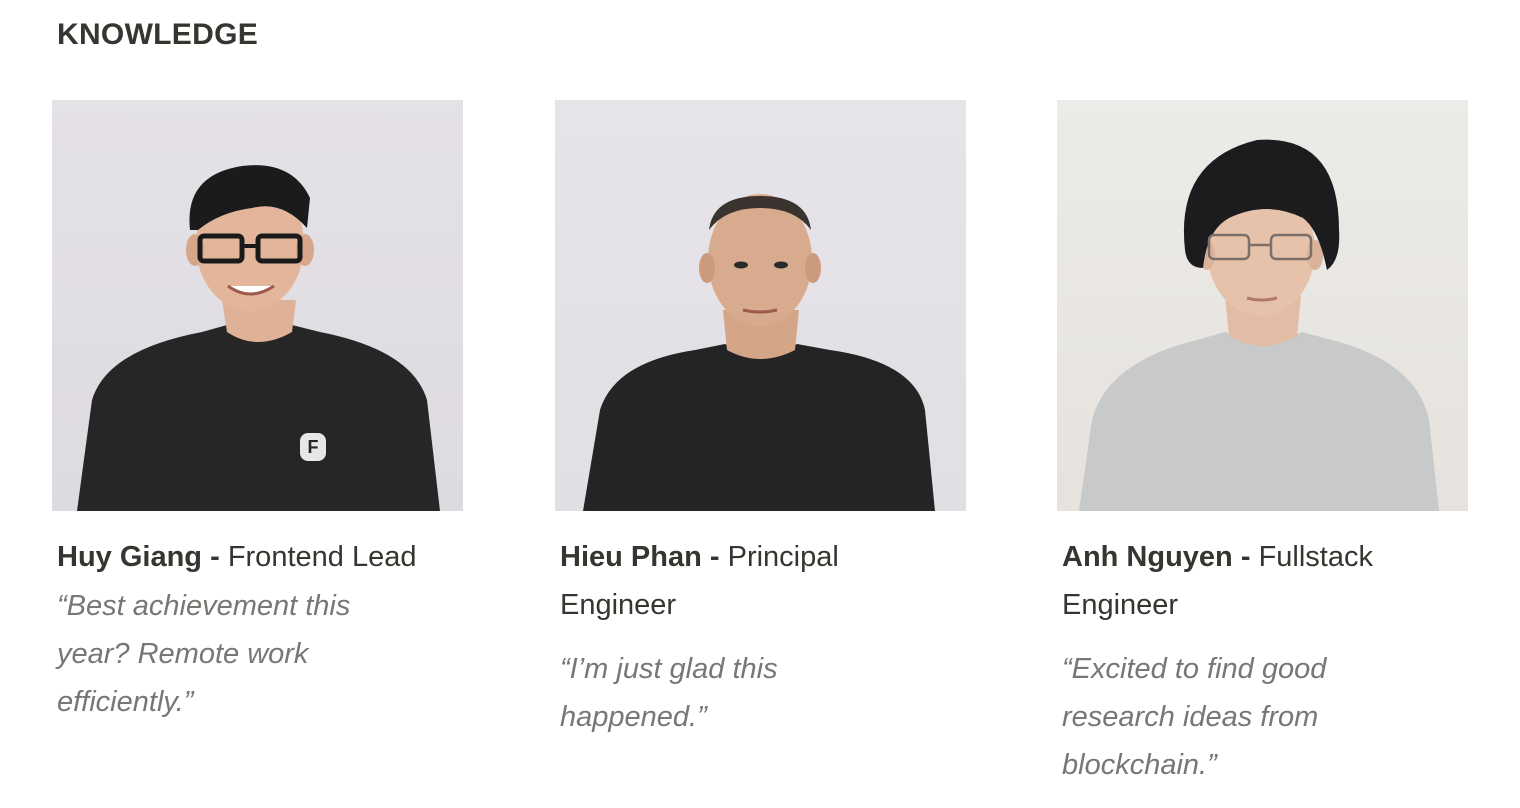 This screenshot has width=1520, height=808. What do you see at coordinates (669, 693) in the screenshot?
I see `team-member-quote: “I’m just glad this happened.”` at bounding box center [669, 693].